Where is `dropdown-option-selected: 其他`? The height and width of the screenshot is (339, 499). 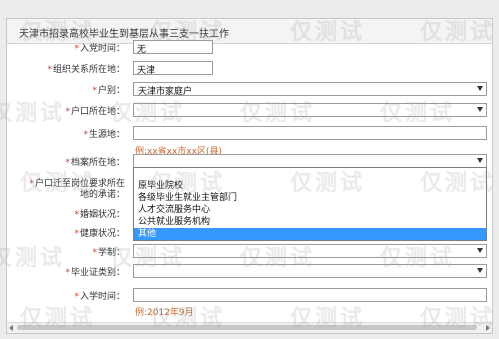
dropdown-option-selected: 其他 is located at coordinates (310, 234).